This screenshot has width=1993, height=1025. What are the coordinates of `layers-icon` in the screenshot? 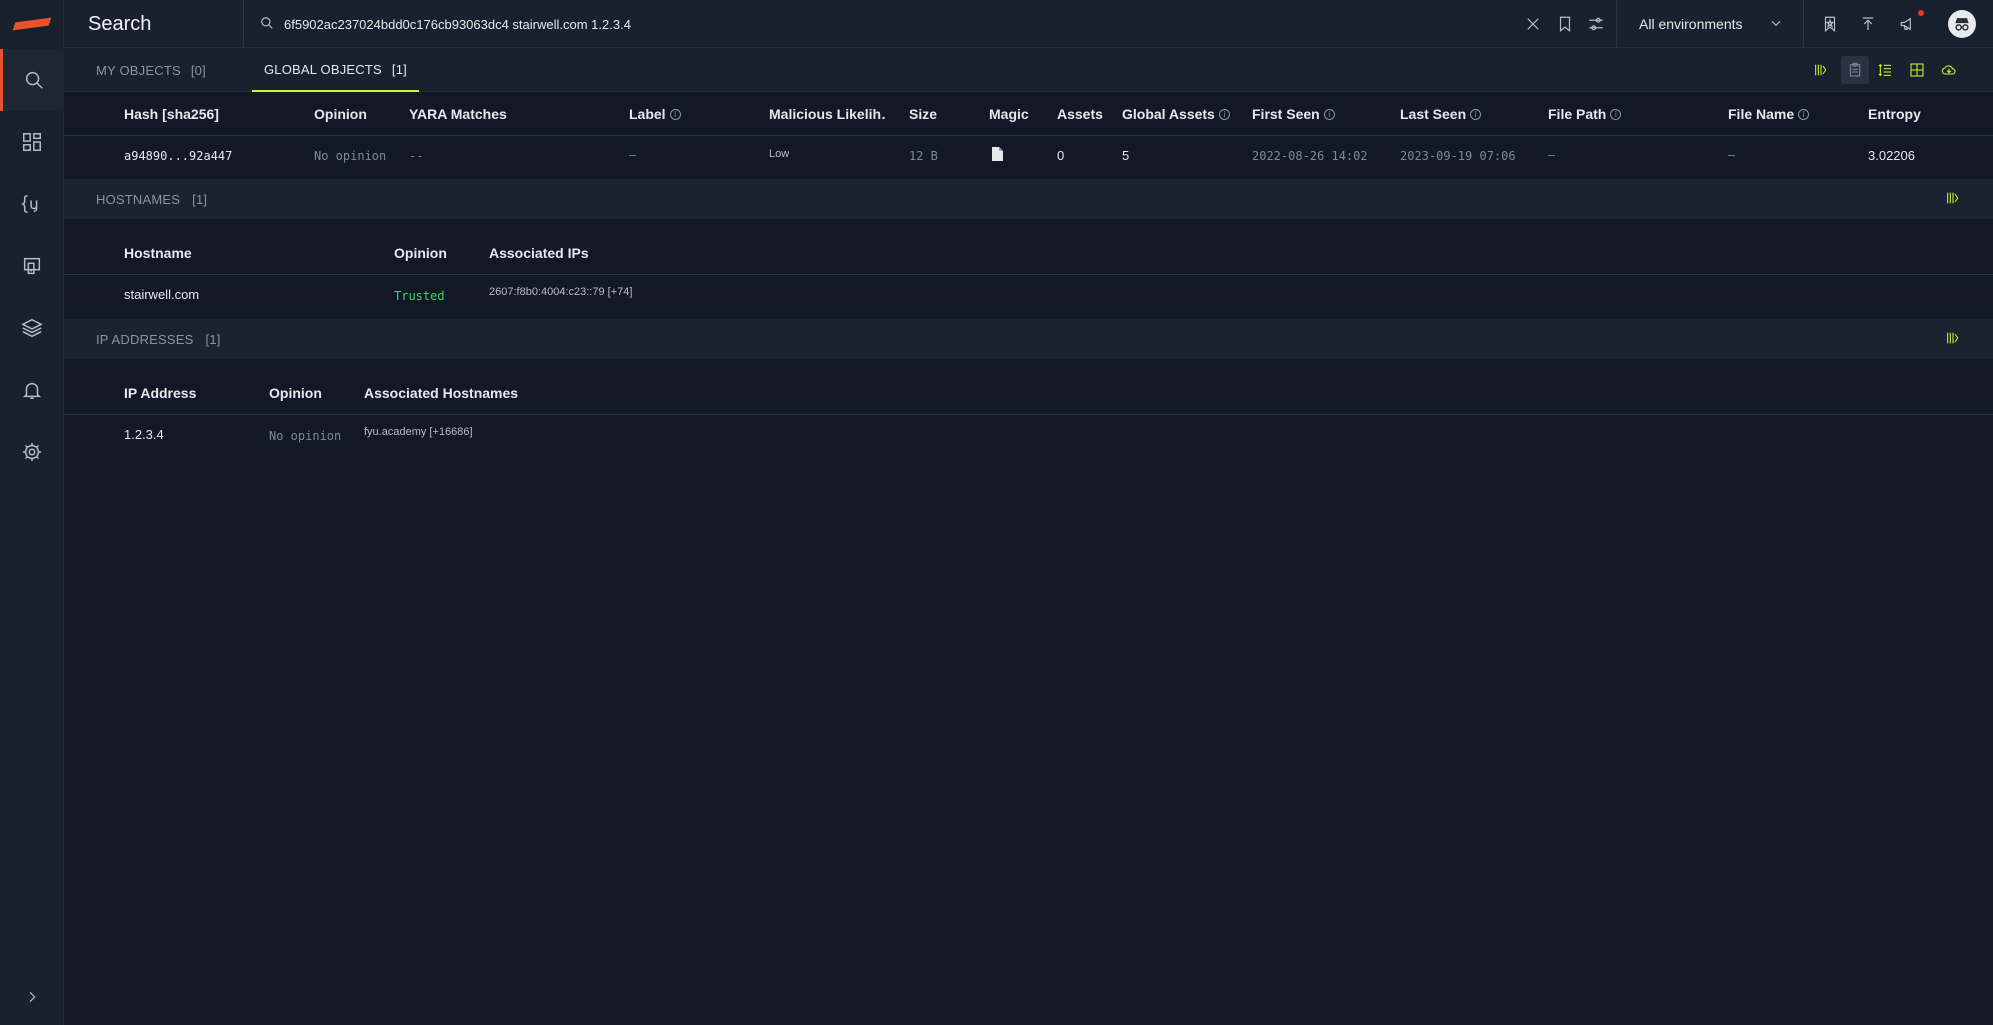 It's located at (32, 328).